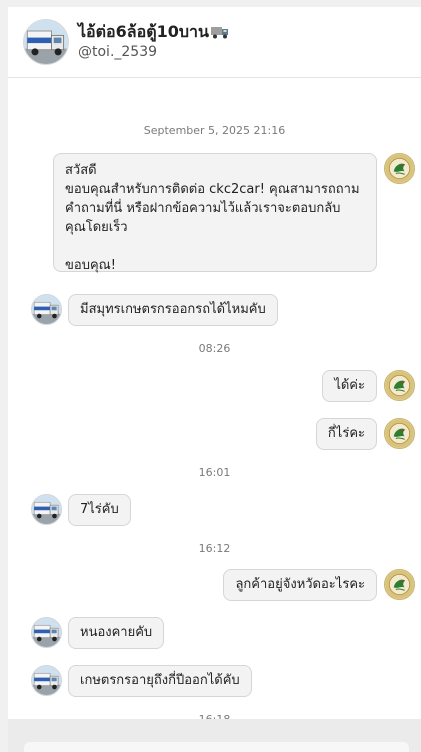 The width and height of the screenshot is (421, 752). What do you see at coordinates (214, 130) in the screenshot?
I see `timestamp: September 5, 2025 21:16` at bounding box center [214, 130].